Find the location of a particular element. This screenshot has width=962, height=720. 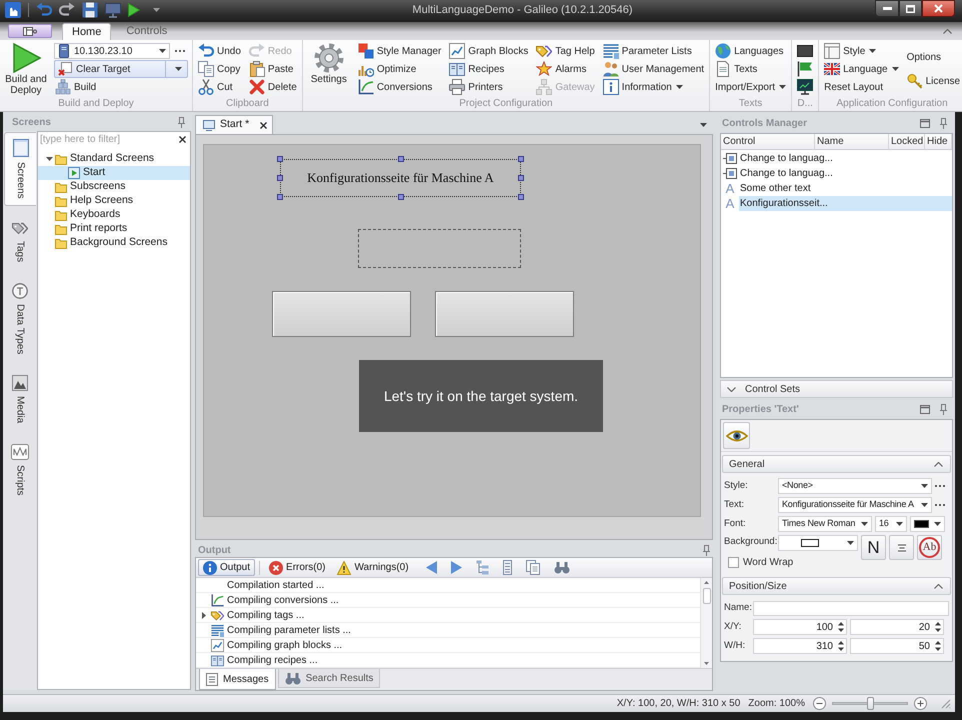

monitor-icon is located at coordinates (113, 10).